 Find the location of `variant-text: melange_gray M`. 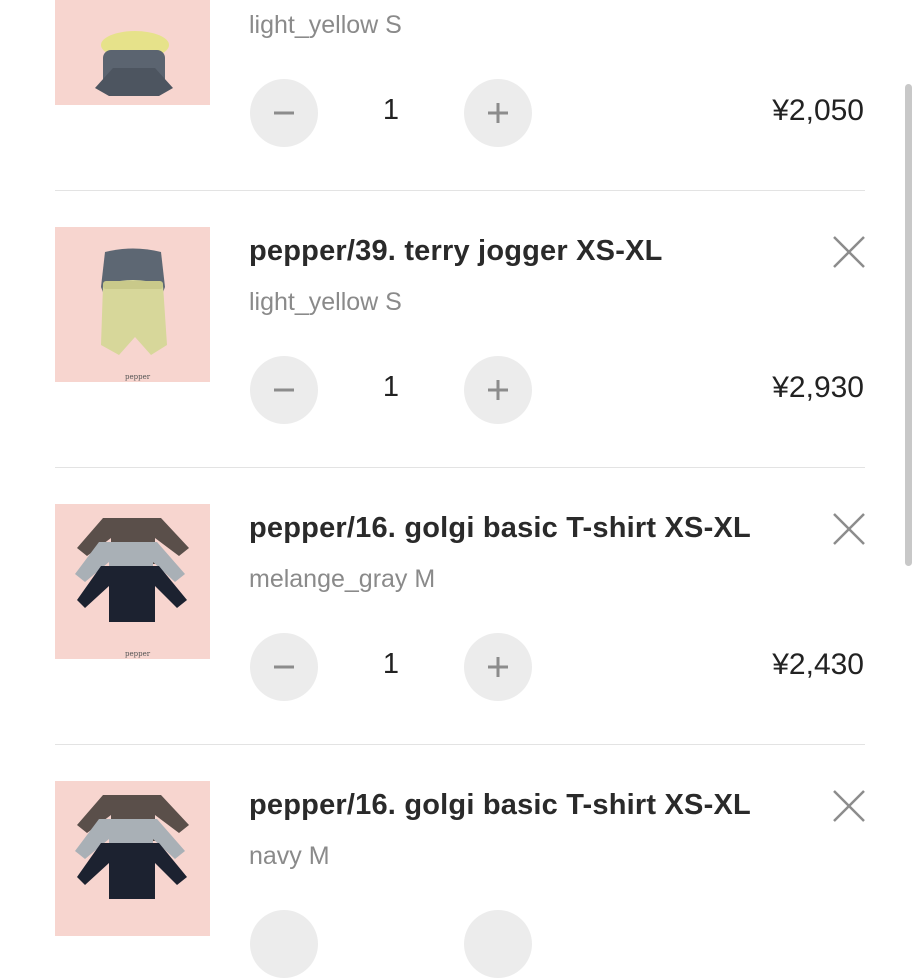

variant-text: melange_gray M is located at coordinates (342, 579).